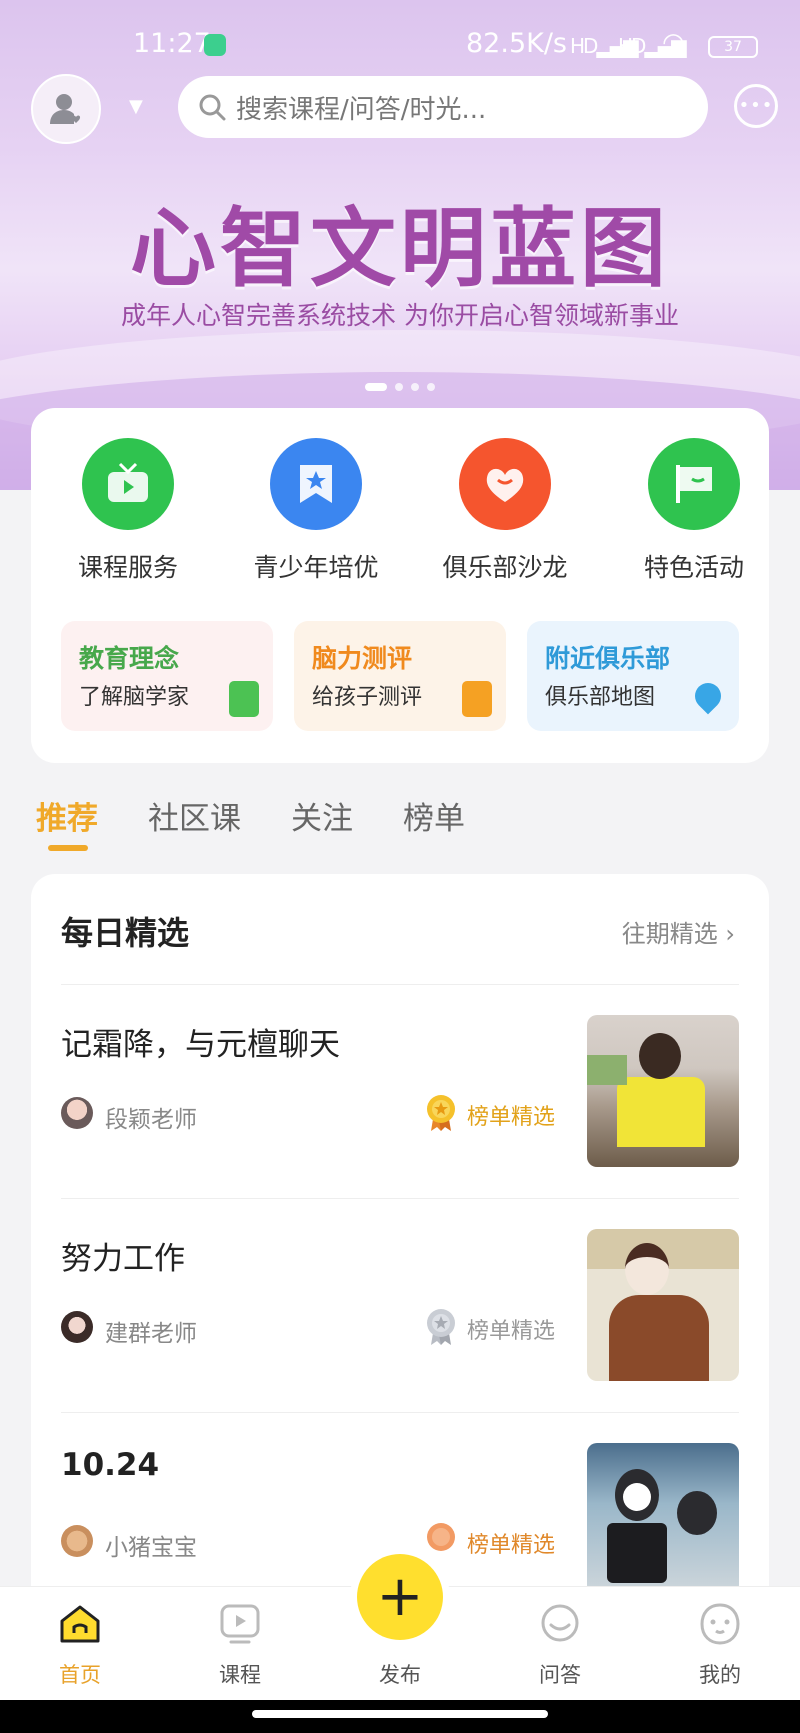  I want to click on entry-club-salon: 俱乐部沙龙, so click(505, 511).